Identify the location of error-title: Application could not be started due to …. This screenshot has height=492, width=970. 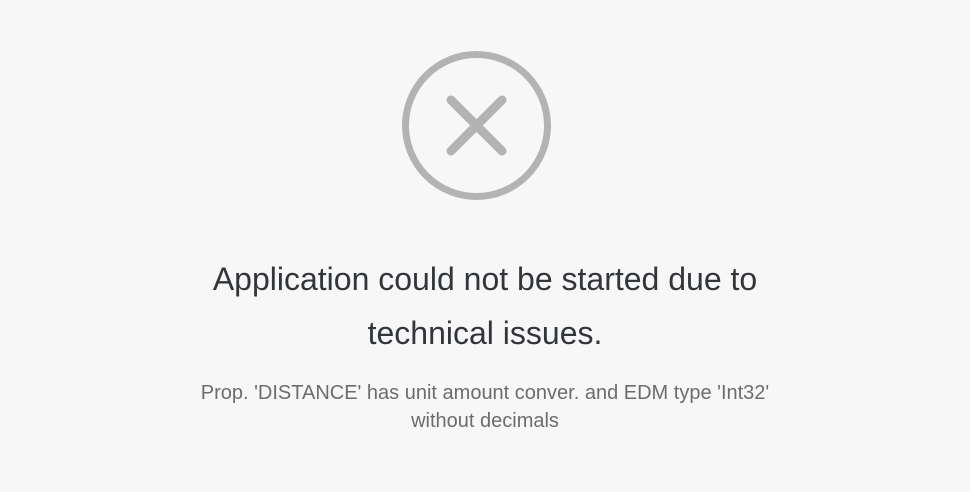
(485, 306).